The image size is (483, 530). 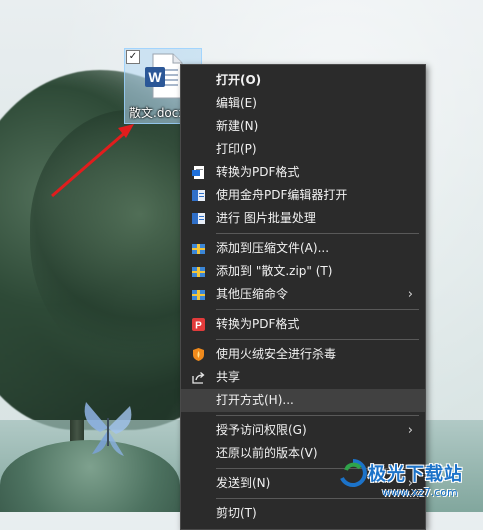 I want to click on menu-item-open: 打开(O), so click(x=303, y=80).